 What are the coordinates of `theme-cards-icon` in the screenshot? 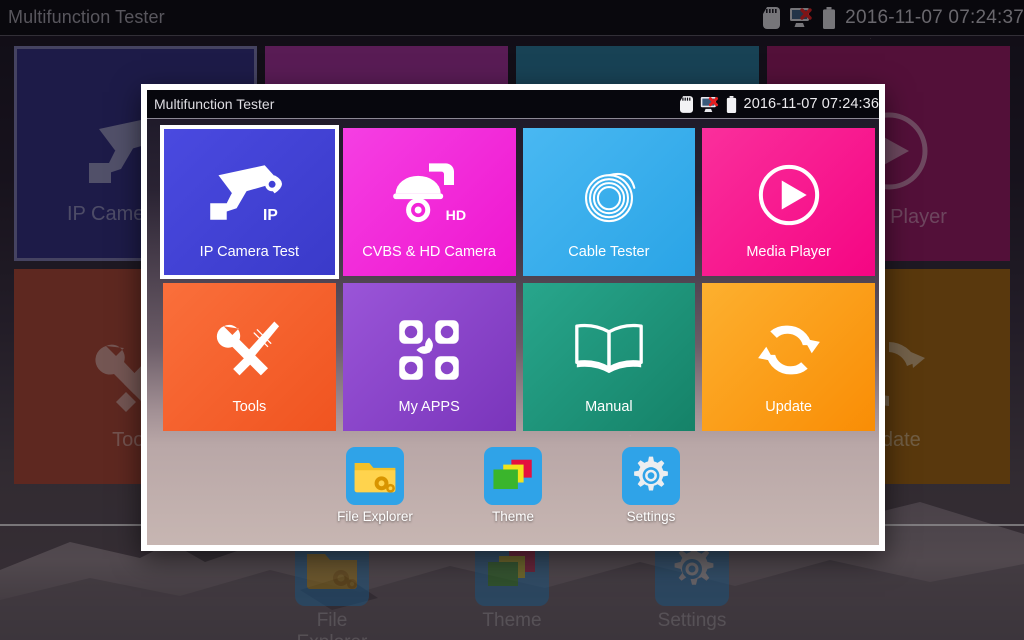 It's located at (513, 476).